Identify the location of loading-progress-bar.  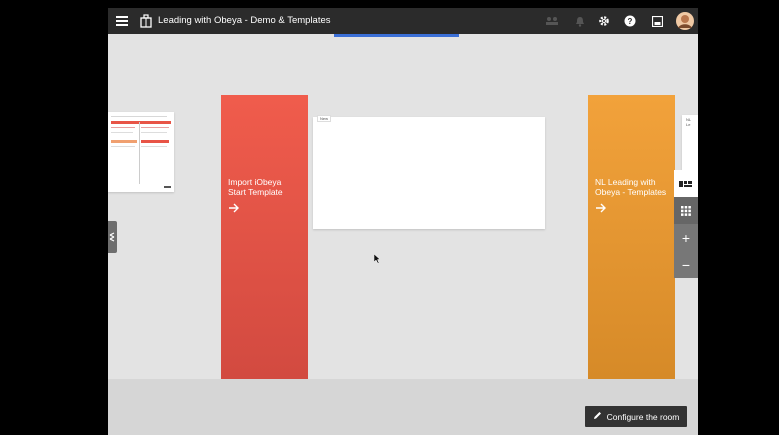
(396, 35).